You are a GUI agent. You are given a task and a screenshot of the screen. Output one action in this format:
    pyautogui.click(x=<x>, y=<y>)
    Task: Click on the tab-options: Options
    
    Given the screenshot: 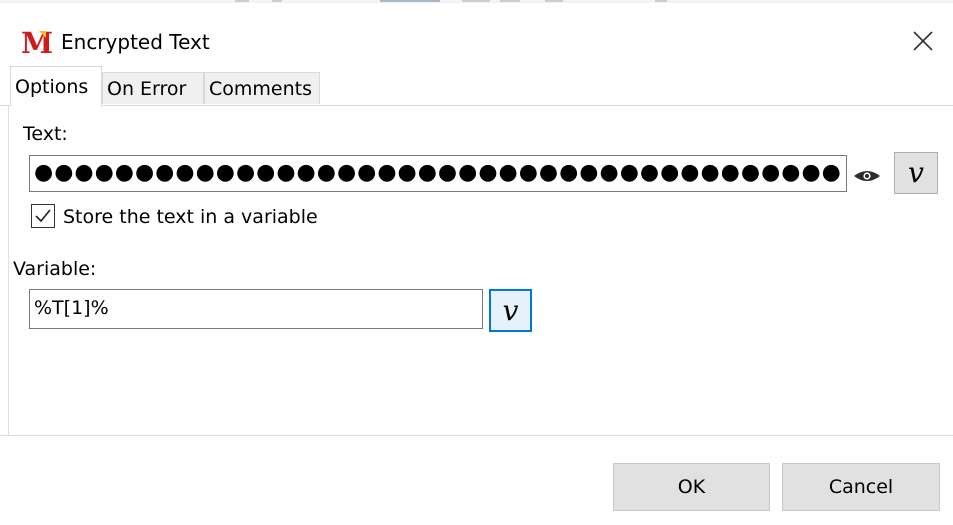 What is the action you would take?
    pyautogui.click(x=56, y=86)
    